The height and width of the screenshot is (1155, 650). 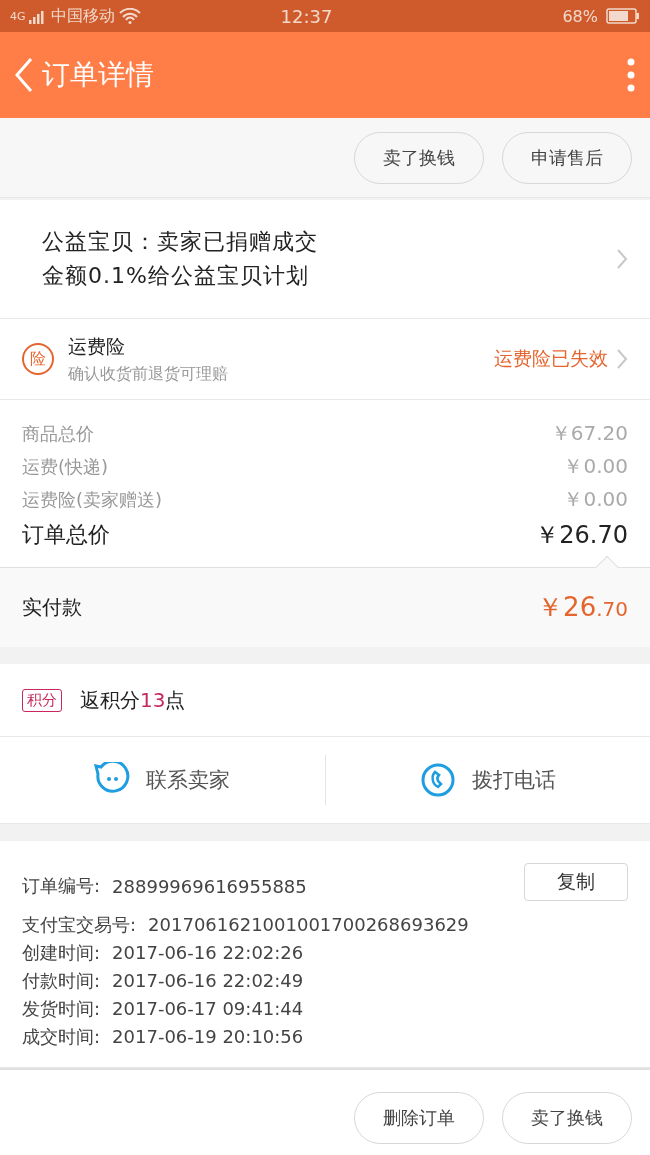 I want to click on insurance-subtitle: 确认收货前退货可理赔, so click(x=148, y=374).